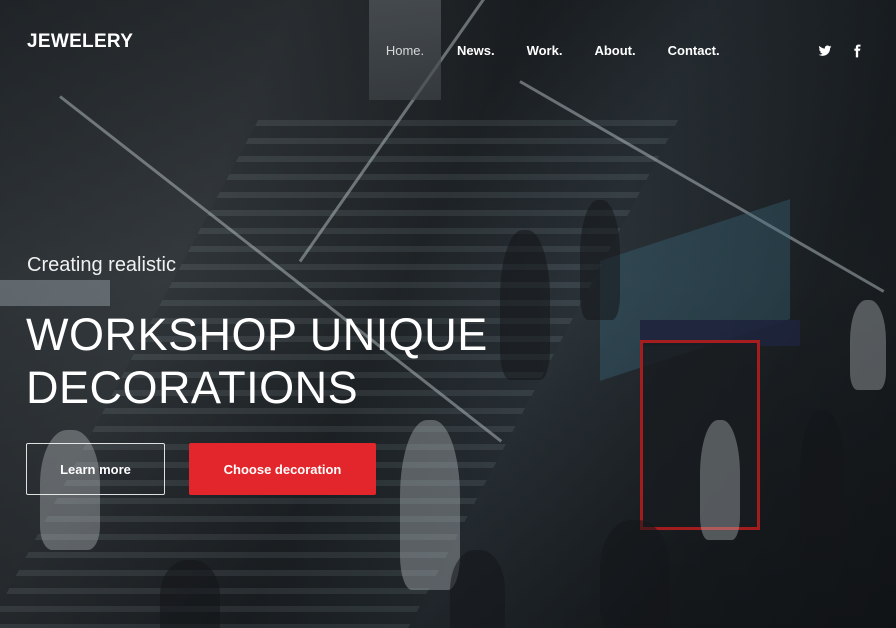 This screenshot has width=896, height=628. What do you see at coordinates (614, 50) in the screenshot?
I see `nav-item-about: About.` at bounding box center [614, 50].